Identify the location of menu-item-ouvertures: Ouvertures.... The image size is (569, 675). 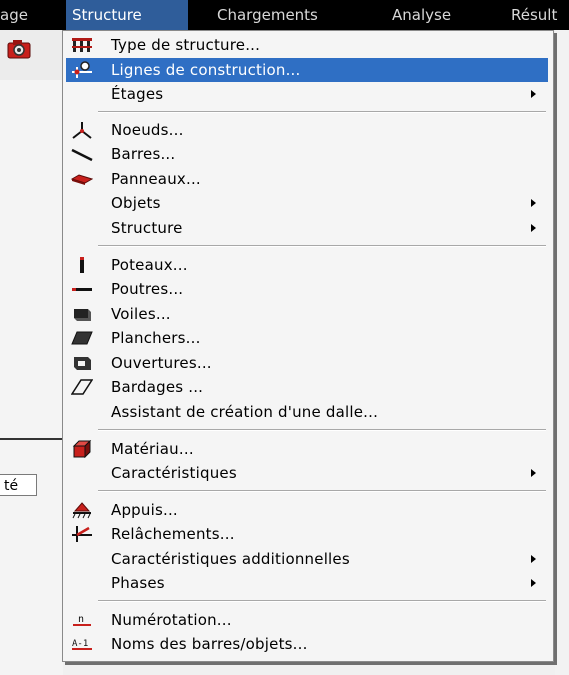
(307, 363).